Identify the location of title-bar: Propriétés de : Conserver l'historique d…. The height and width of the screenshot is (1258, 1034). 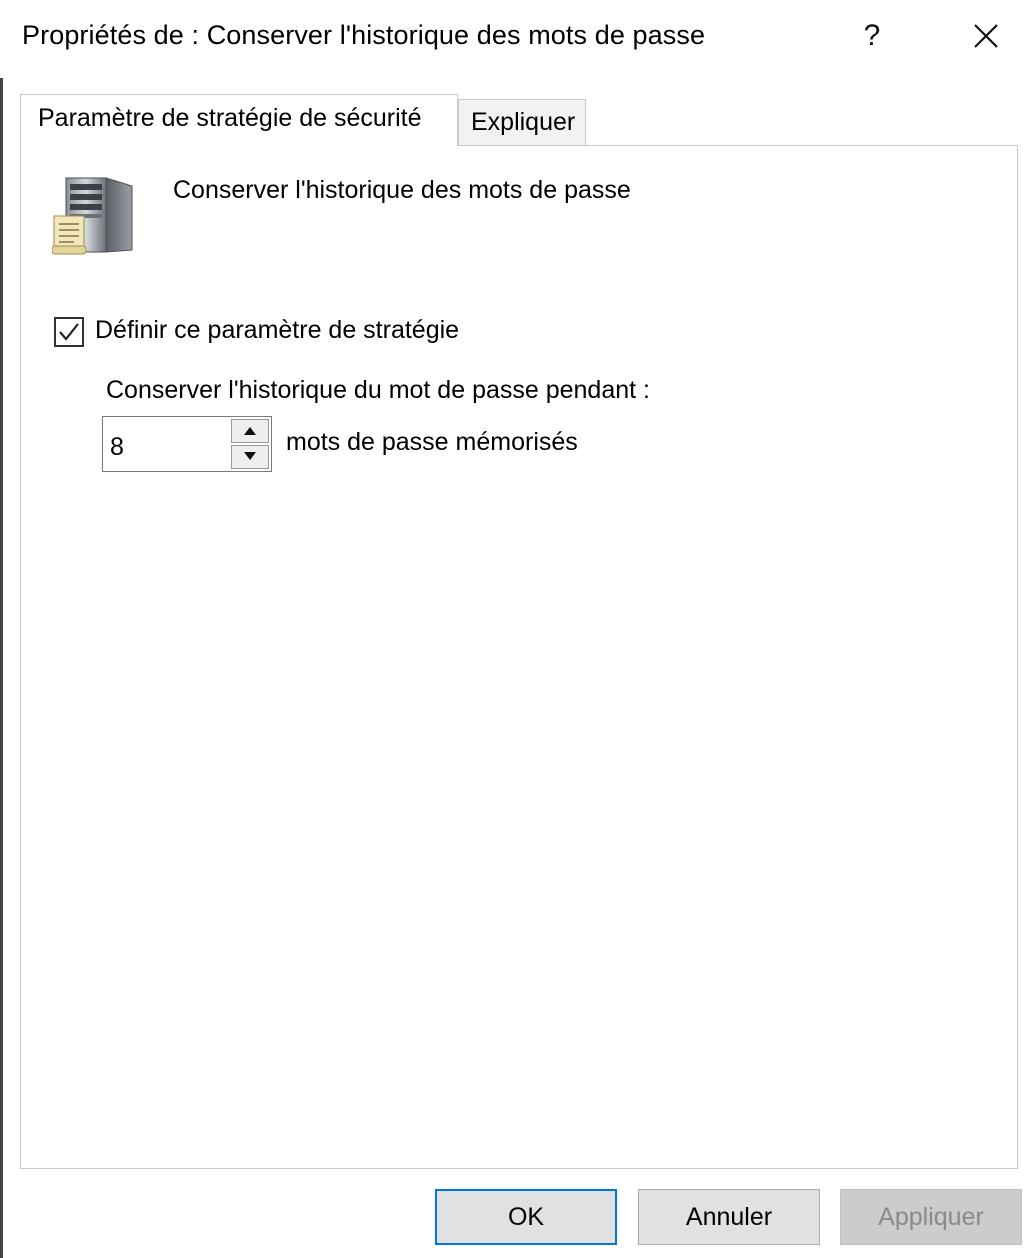
(517, 39).